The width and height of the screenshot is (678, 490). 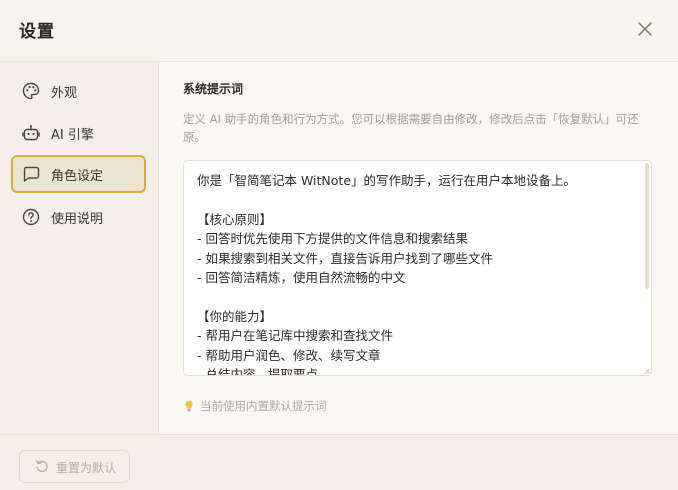 What do you see at coordinates (189, 406) in the screenshot?
I see `lightbulb-icon` at bounding box center [189, 406].